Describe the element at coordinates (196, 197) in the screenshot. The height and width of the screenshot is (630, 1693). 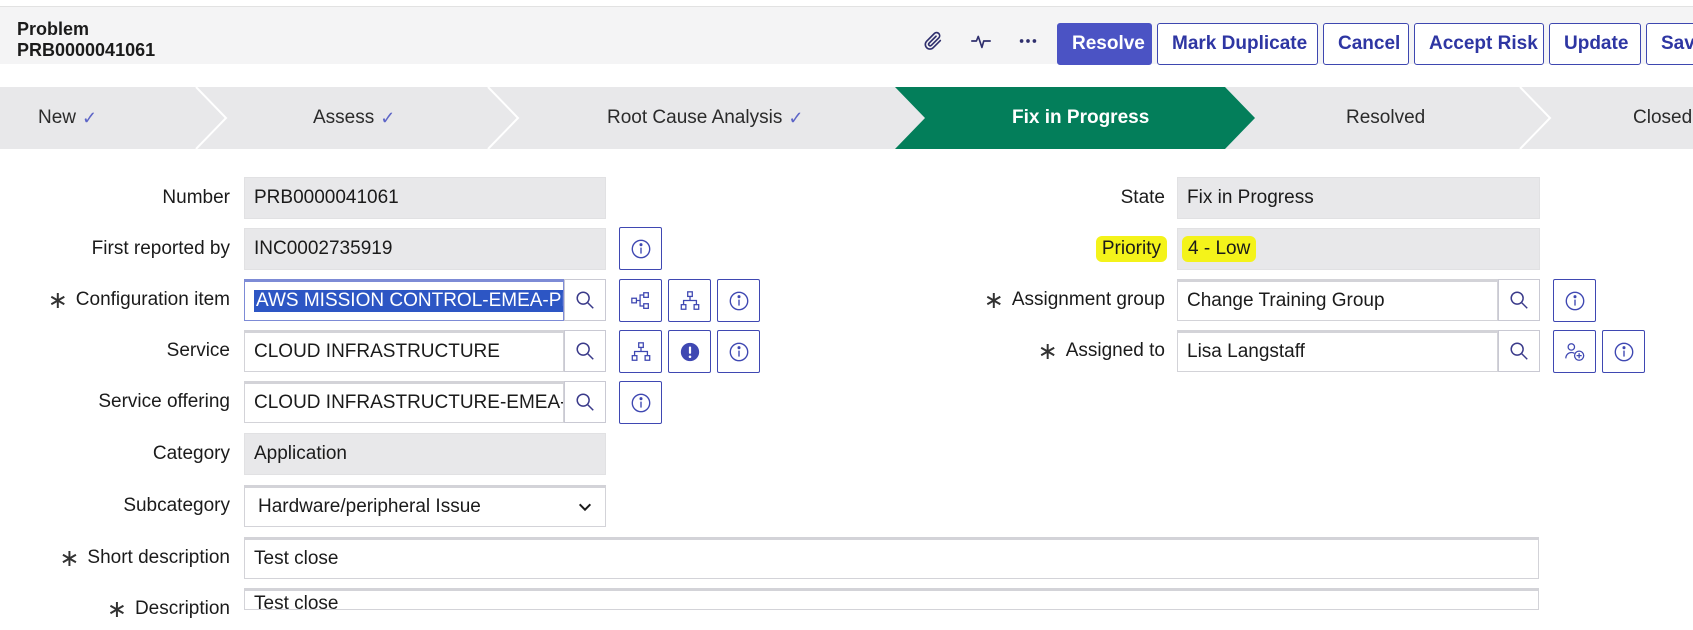
I see `number-label: Number` at that location.